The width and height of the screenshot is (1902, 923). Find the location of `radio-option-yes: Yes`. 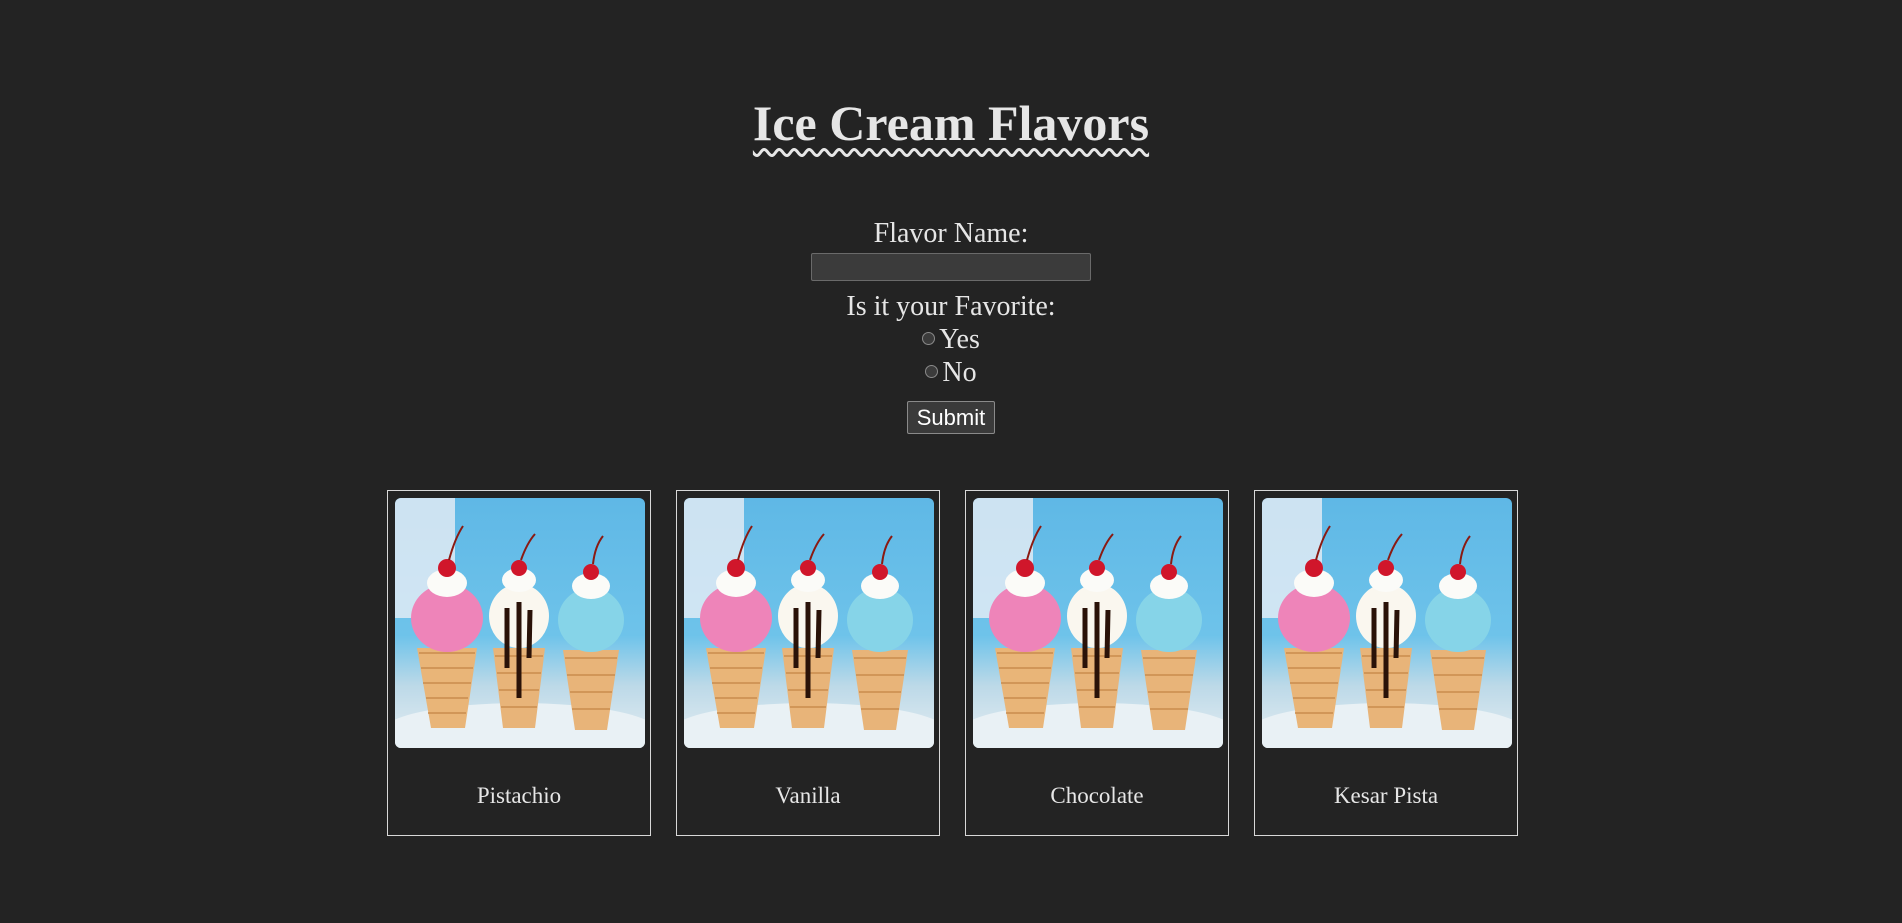

radio-option-yes: Yes is located at coordinates (951, 339).